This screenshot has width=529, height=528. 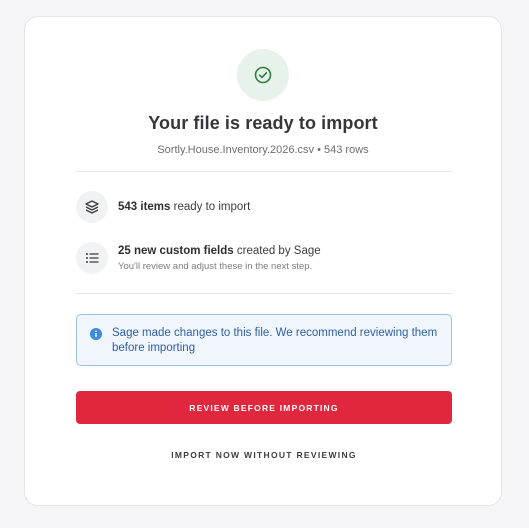 What do you see at coordinates (263, 123) in the screenshot?
I see `dialog-title: Your file is ready to import` at bounding box center [263, 123].